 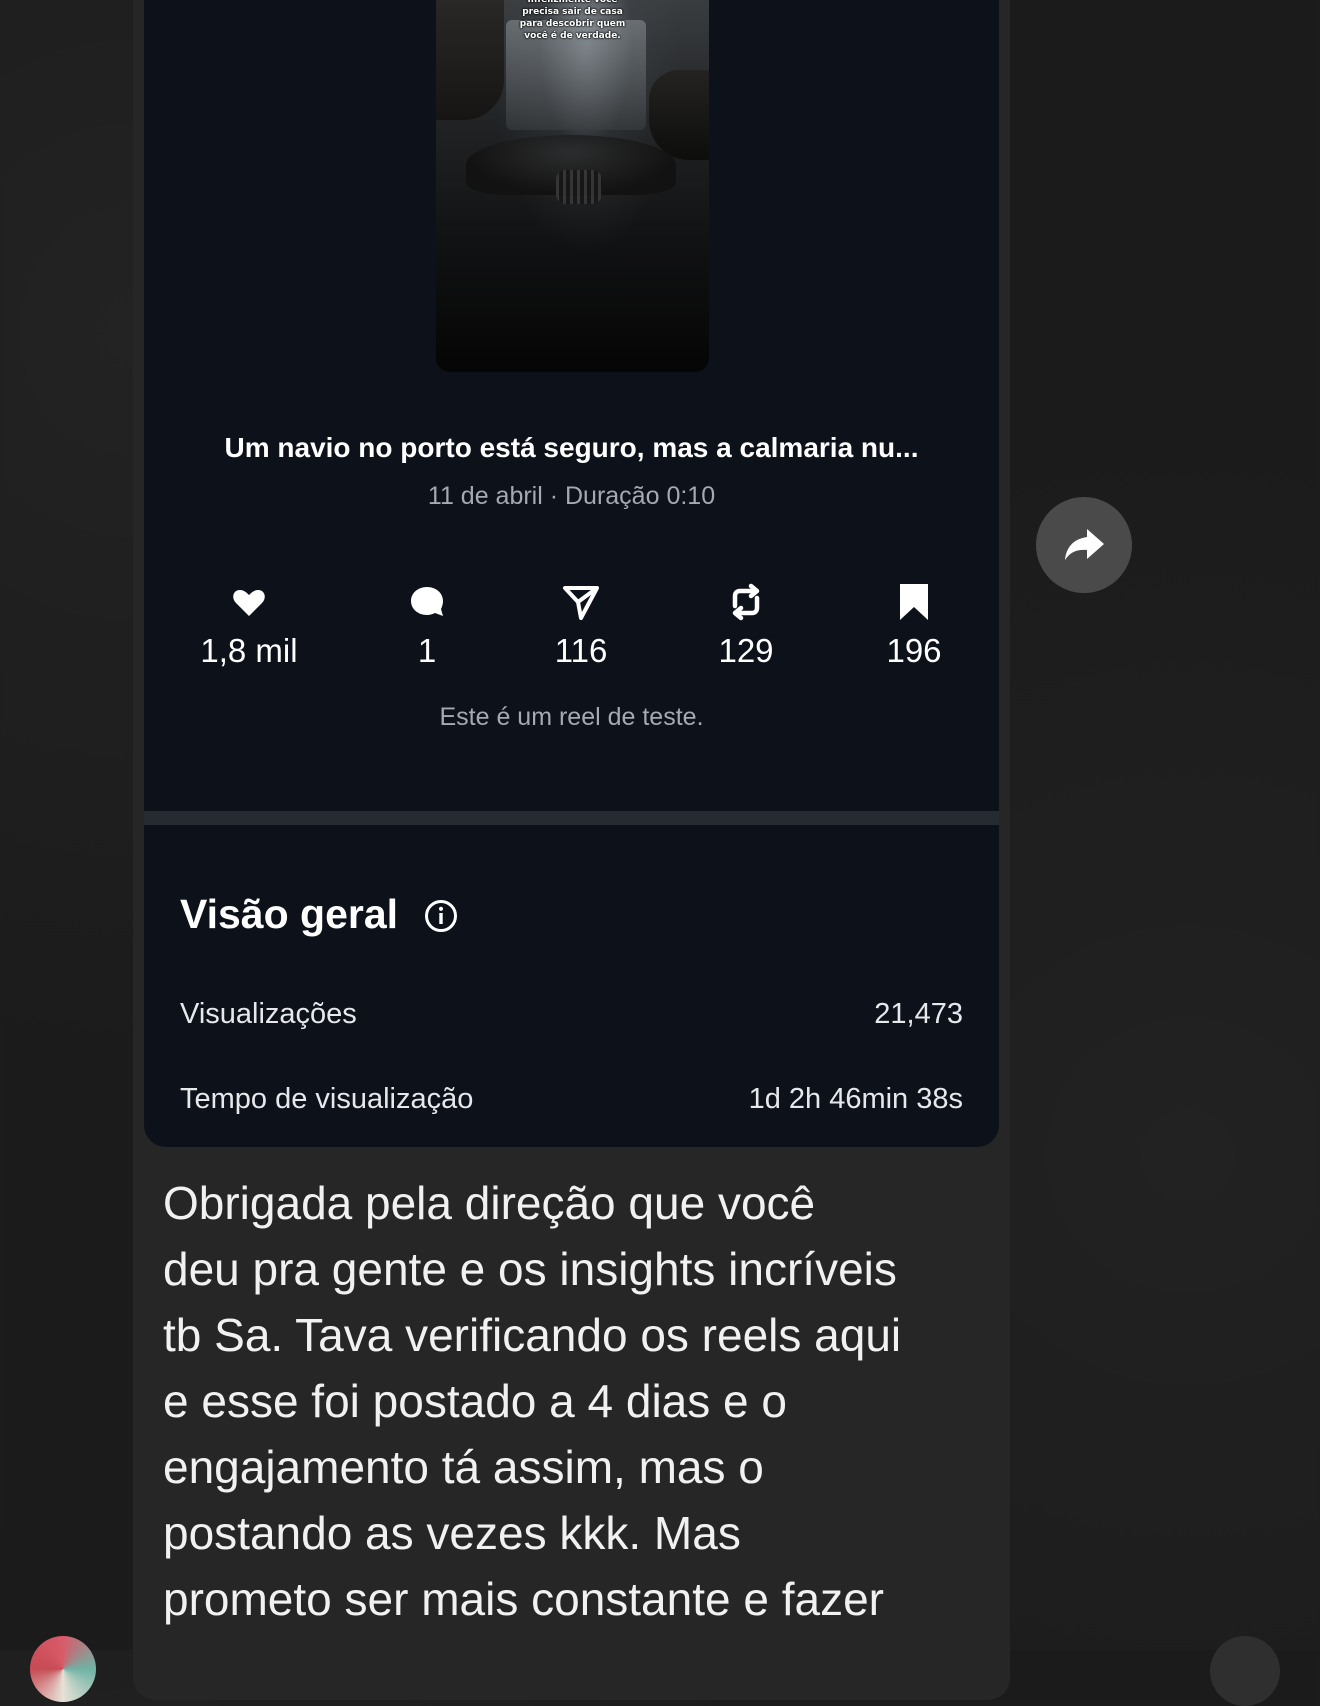 What do you see at coordinates (427, 626) in the screenshot?
I see `stat-comments: 1` at bounding box center [427, 626].